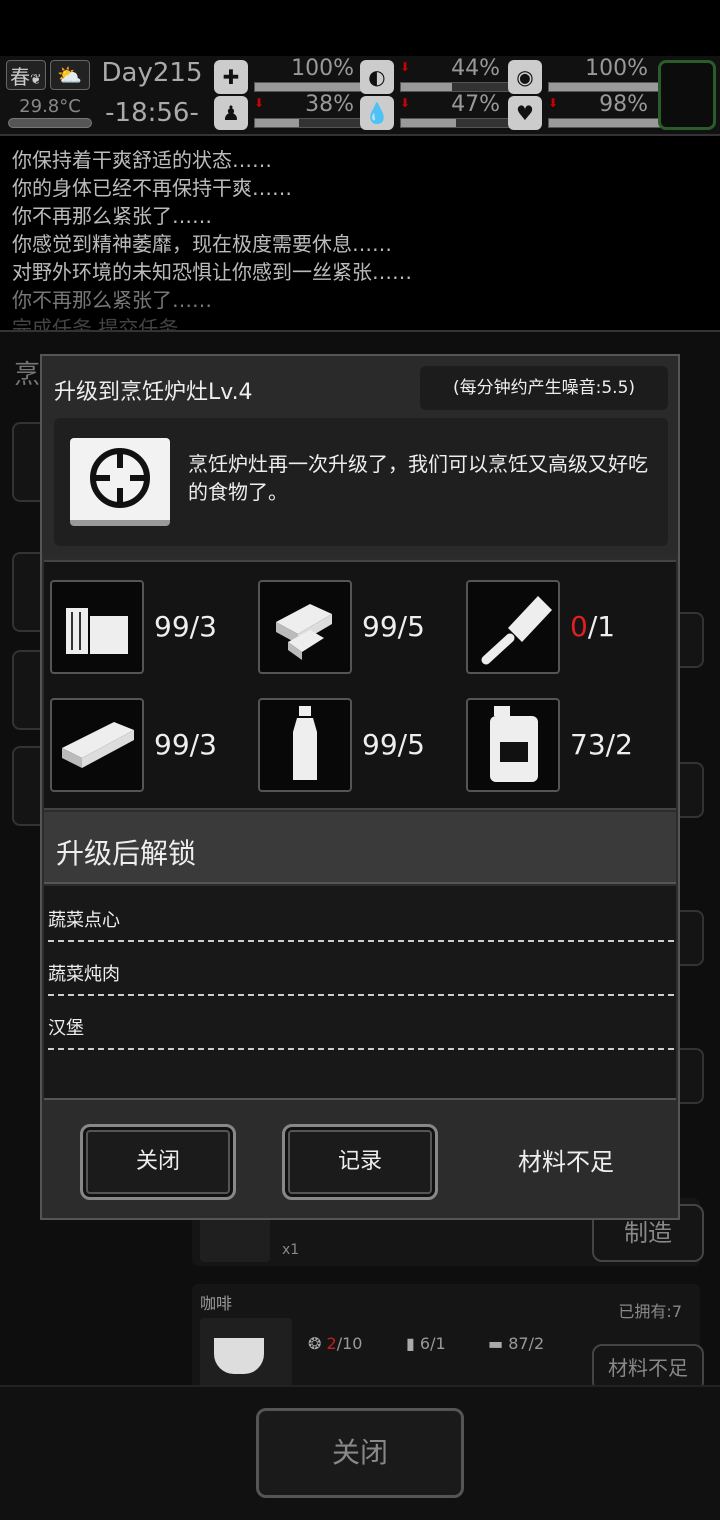 This screenshot has width=720, height=1520. What do you see at coordinates (305, 745) in the screenshot?
I see `bottle-icon` at bounding box center [305, 745].